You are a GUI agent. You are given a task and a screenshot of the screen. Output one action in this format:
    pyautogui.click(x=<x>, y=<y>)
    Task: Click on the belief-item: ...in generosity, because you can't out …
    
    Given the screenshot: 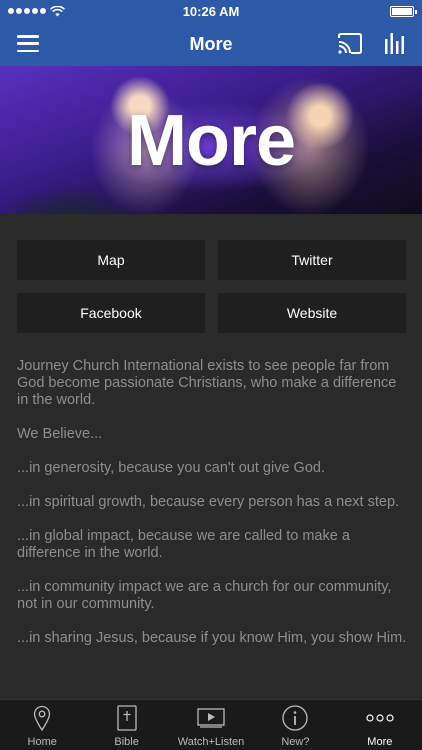 What is the action you would take?
    pyautogui.click(x=171, y=468)
    